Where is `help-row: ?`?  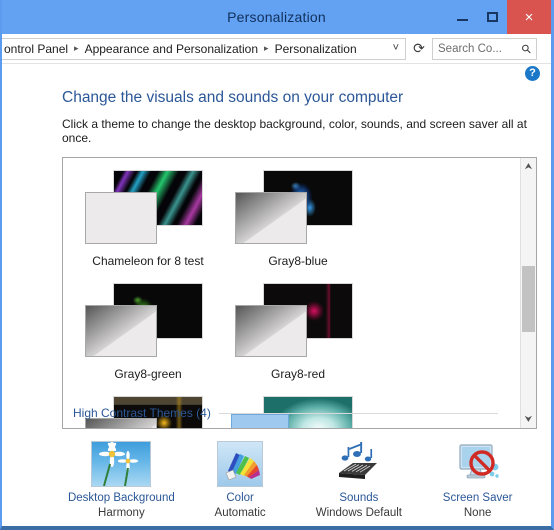
help-row: ? is located at coordinates (276, 75).